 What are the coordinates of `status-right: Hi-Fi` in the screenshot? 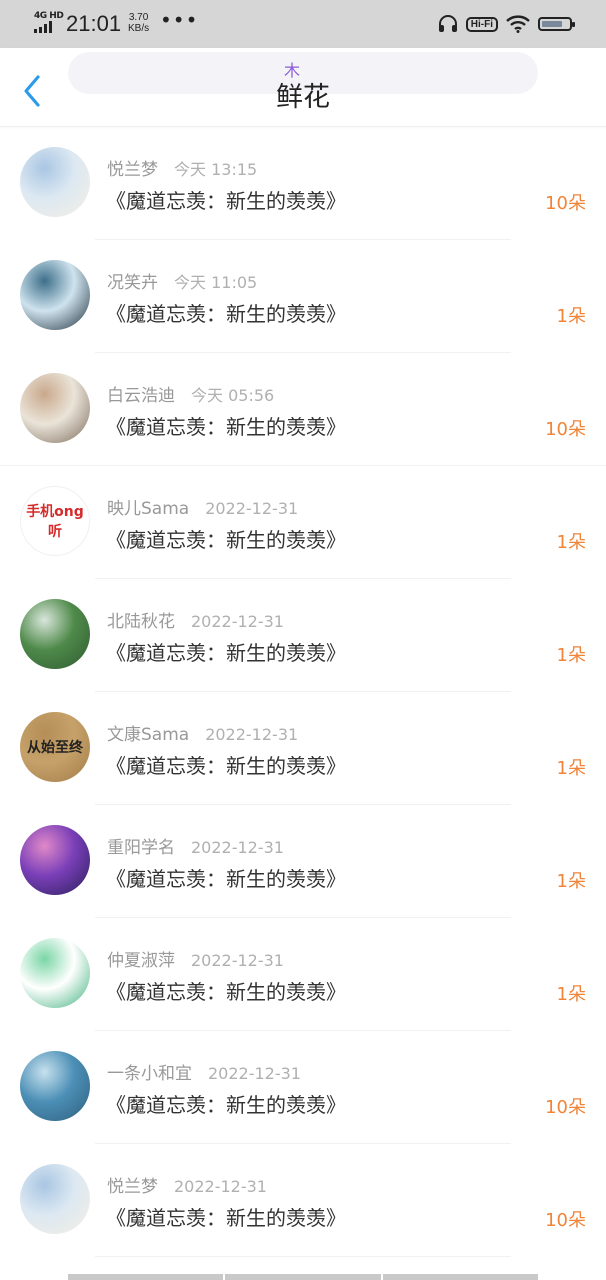 It's located at (506, 24).